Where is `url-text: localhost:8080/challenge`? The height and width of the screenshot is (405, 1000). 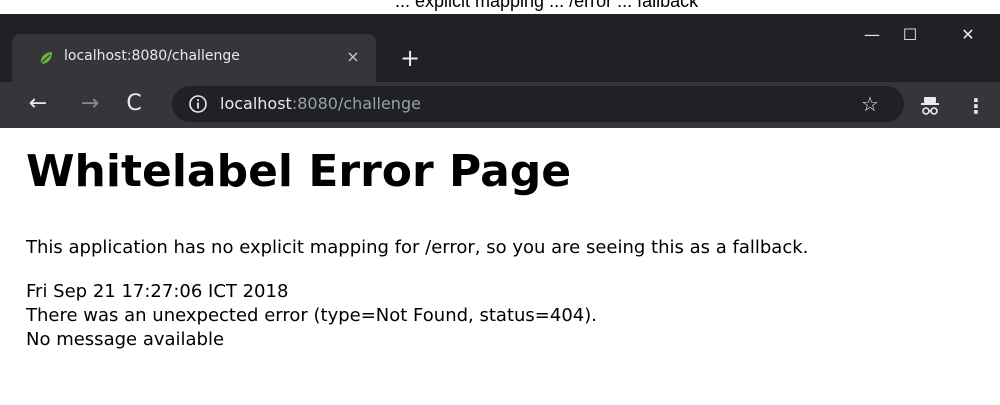 url-text: localhost:8080/challenge is located at coordinates (320, 103).